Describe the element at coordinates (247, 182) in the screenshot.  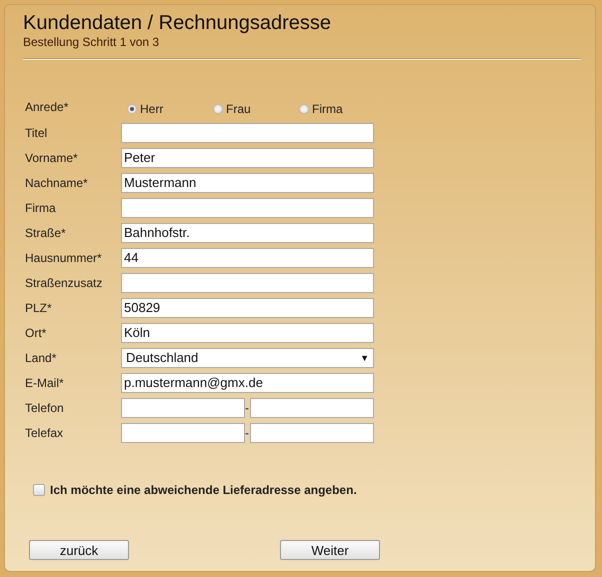
I see `input-field: Mustermann` at that location.